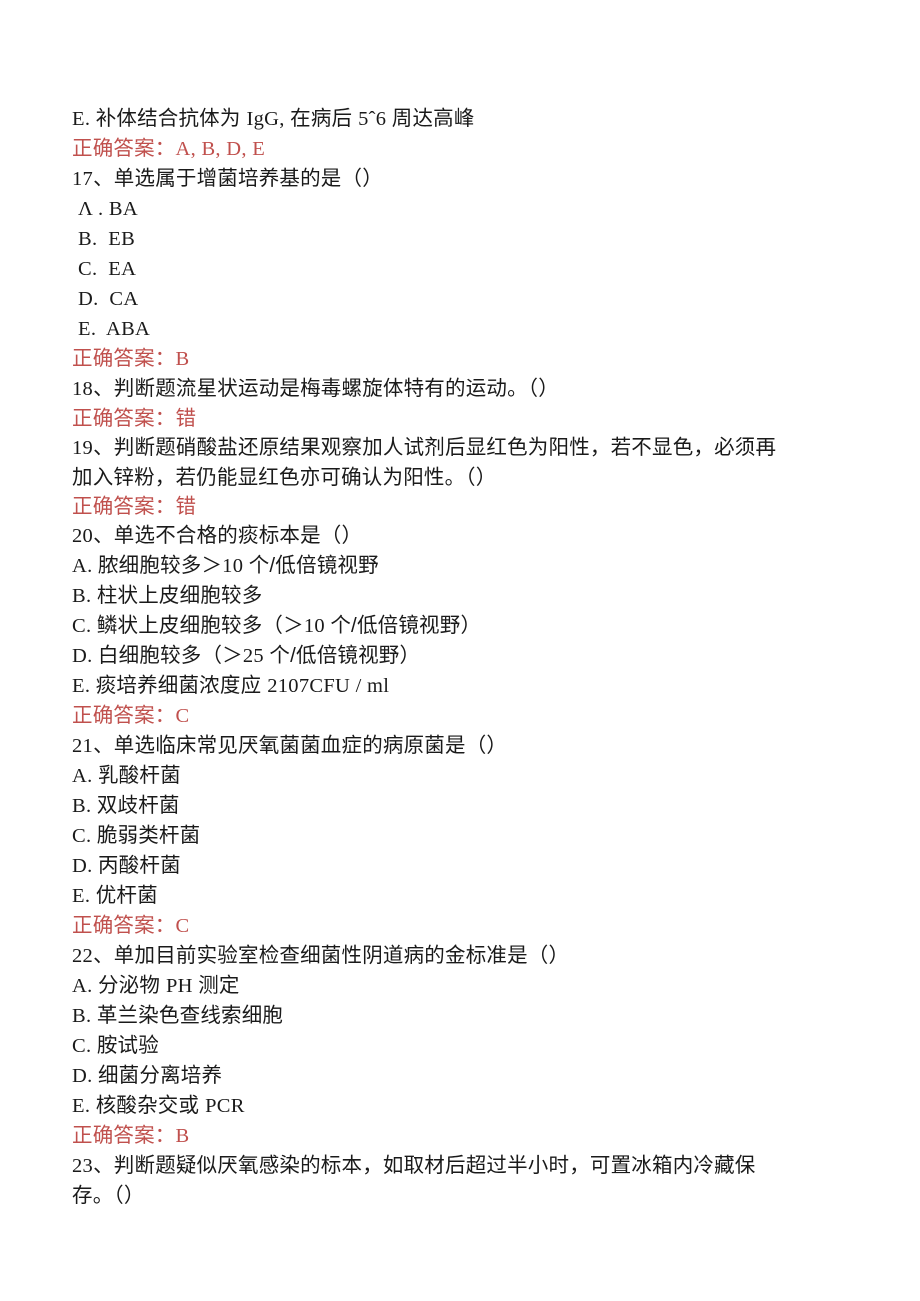 The height and width of the screenshot is (1301, 920). I want to click on option-line: E. 优杆菌, so click(115, 895).